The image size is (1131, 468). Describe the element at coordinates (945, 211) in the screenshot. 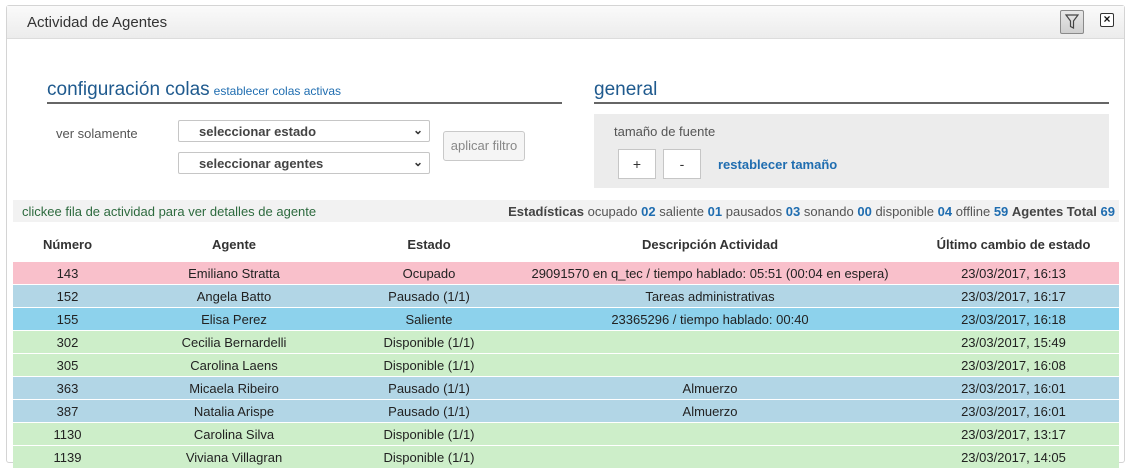

I see `stat-disponible-count: 04` at that location.